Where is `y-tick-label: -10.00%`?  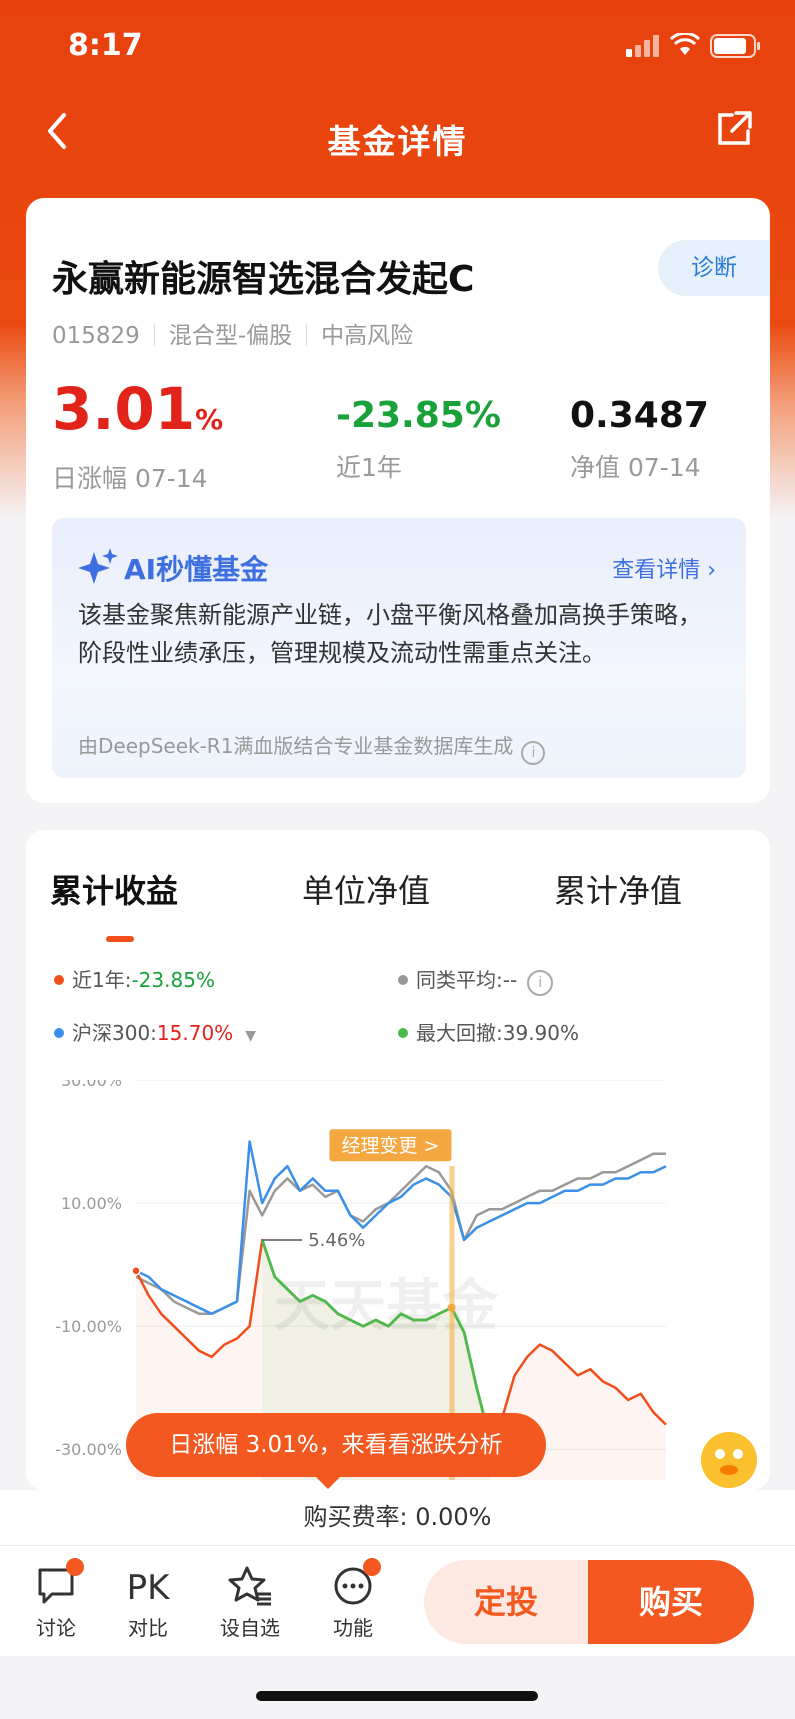 y-tick-label: -10.00% is located at coordinates (88, 1326).